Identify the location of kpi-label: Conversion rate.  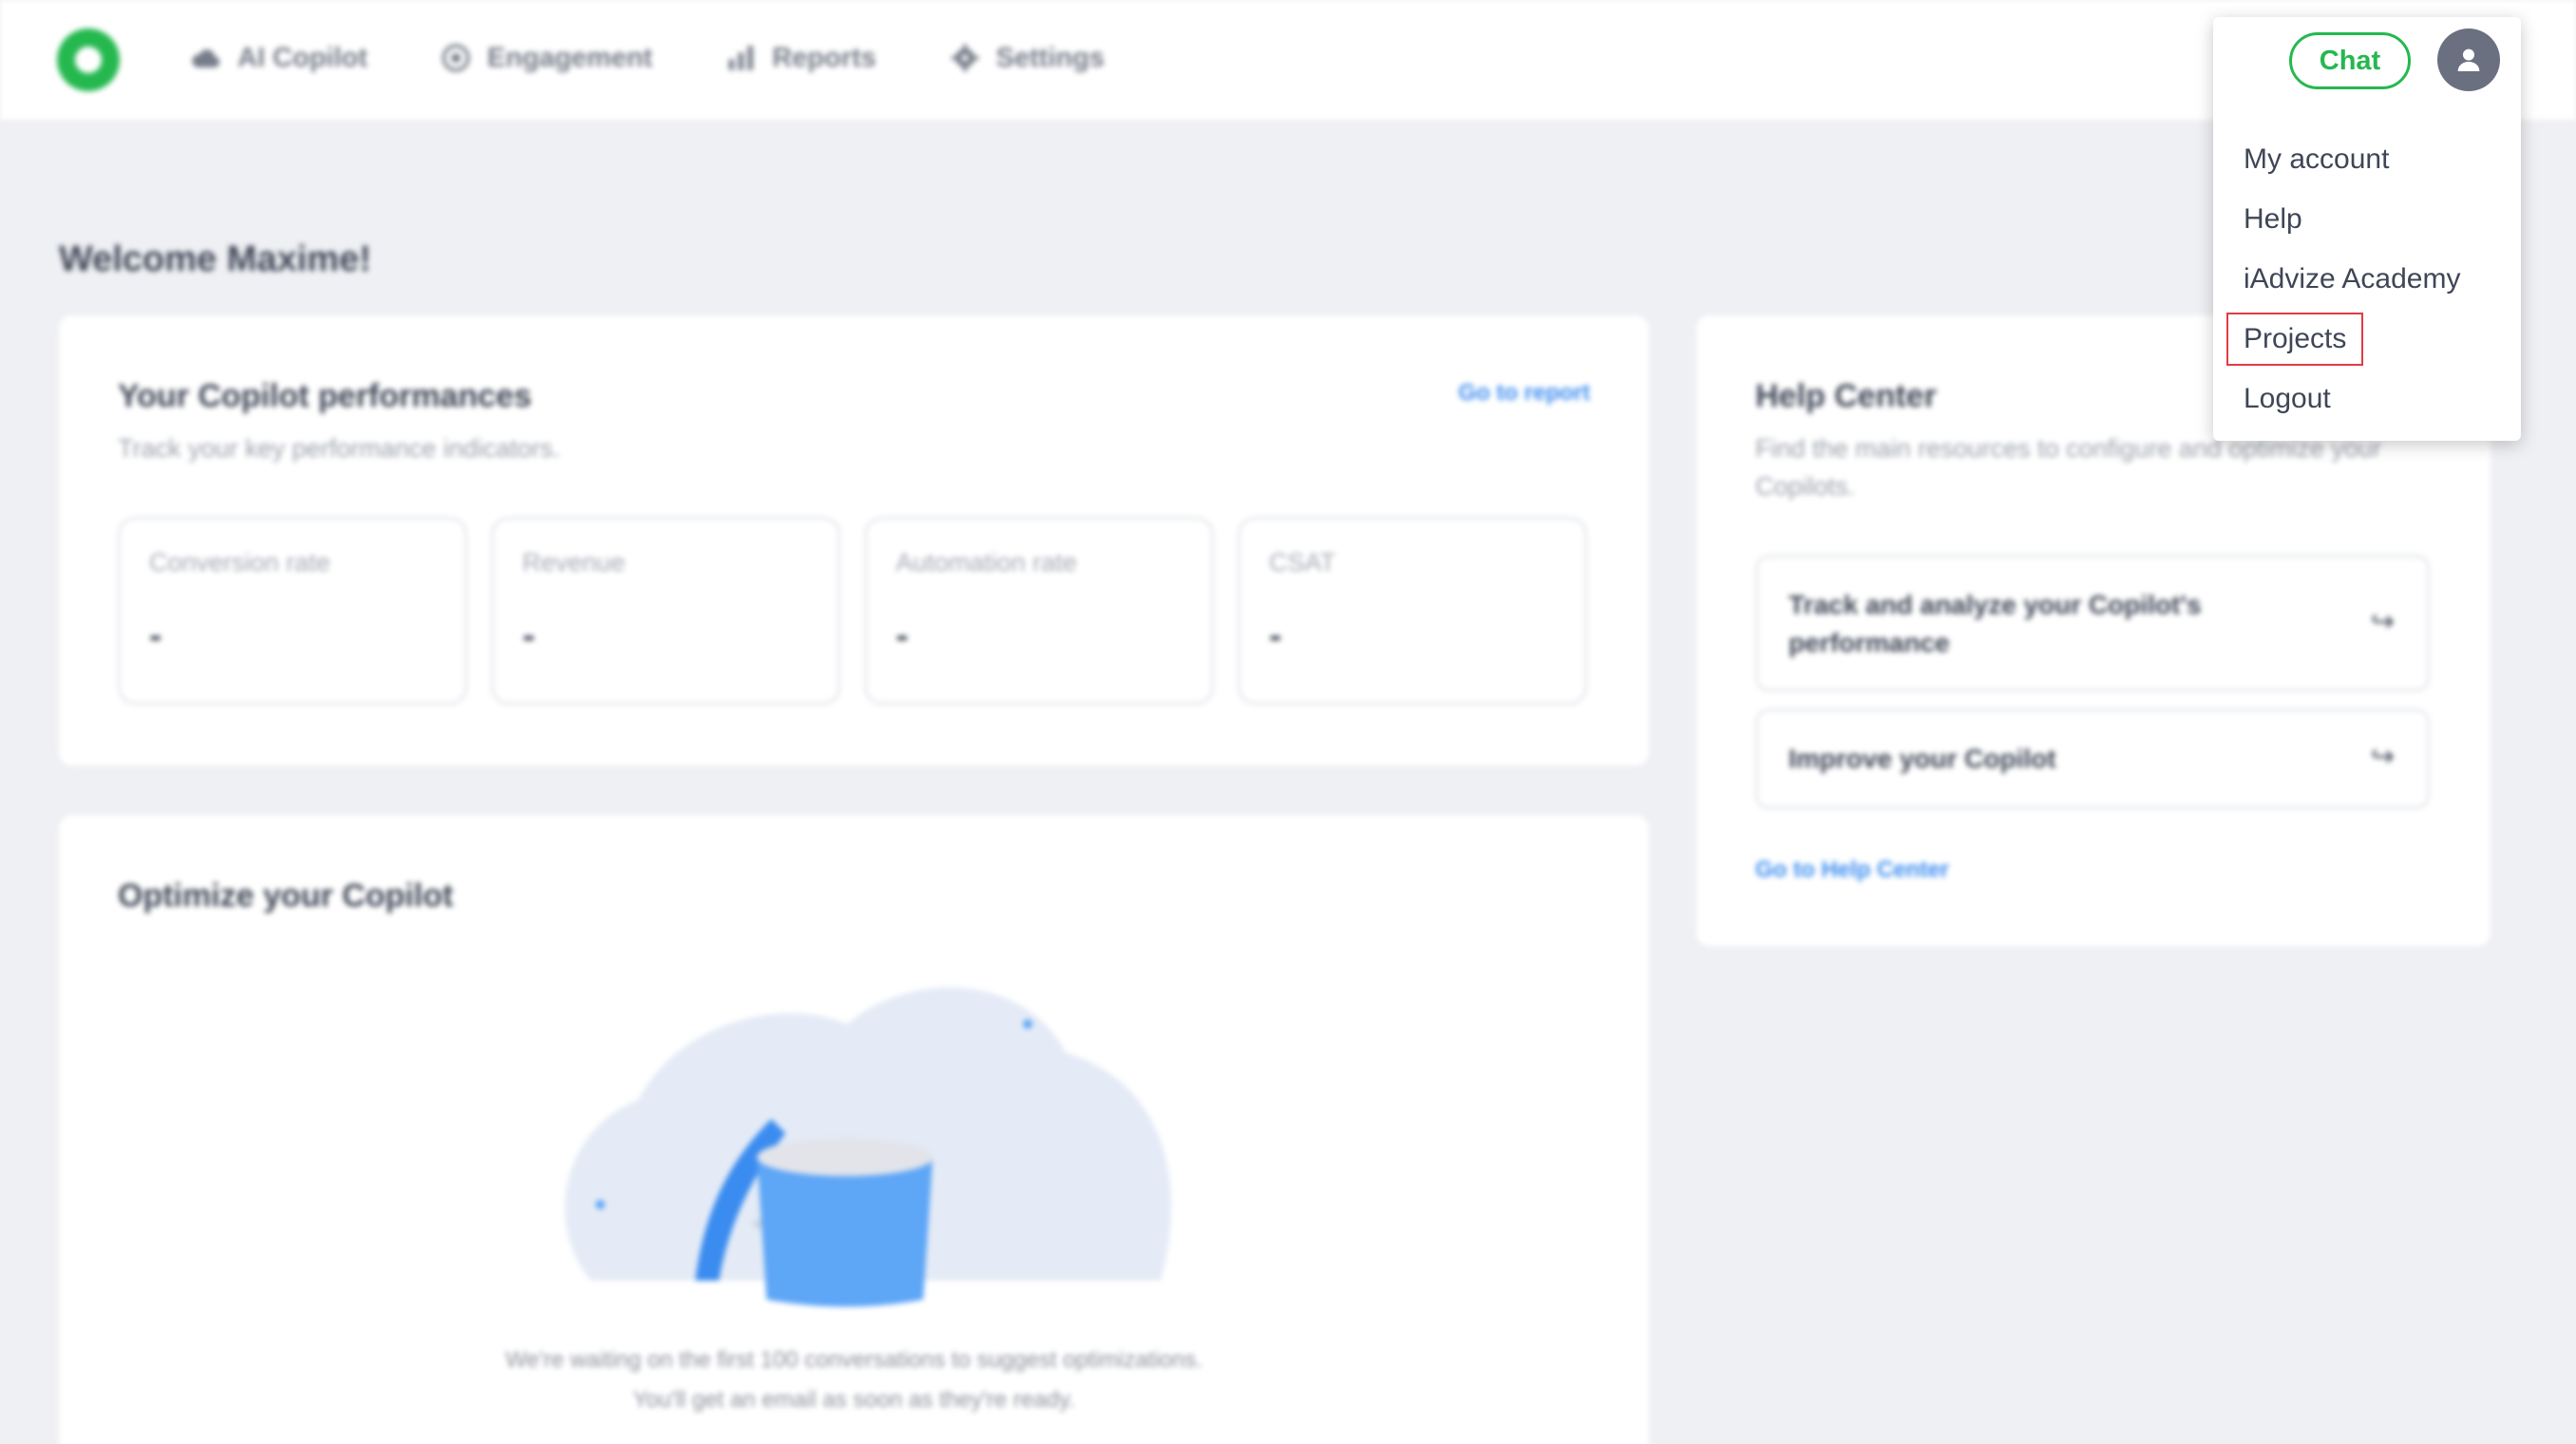
(240, 562).